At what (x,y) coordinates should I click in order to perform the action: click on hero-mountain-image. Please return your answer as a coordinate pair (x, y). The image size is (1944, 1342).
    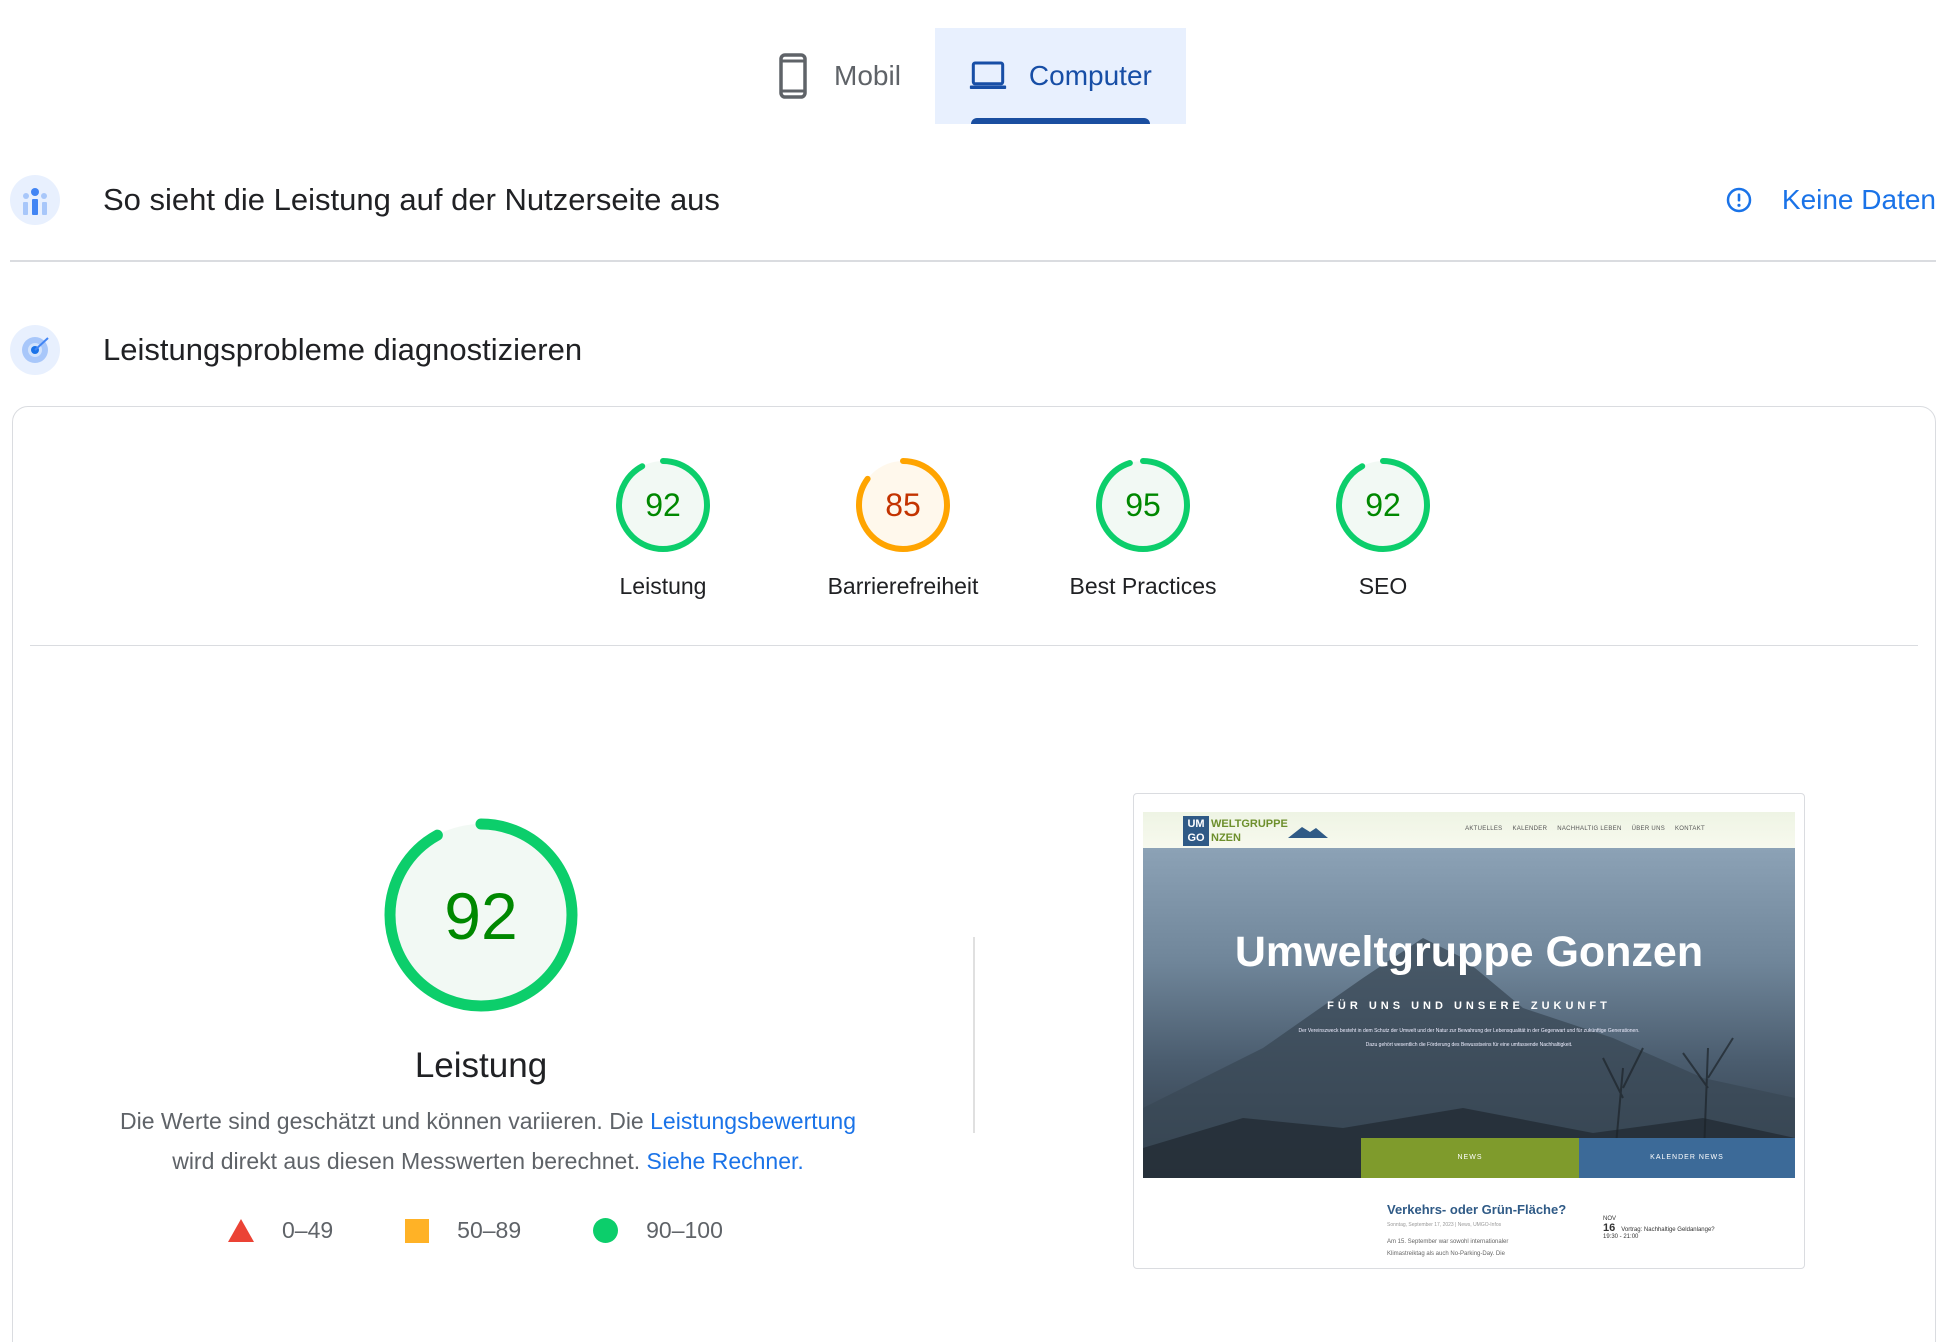
    Looking at the image, I should click on (1469, 1058).